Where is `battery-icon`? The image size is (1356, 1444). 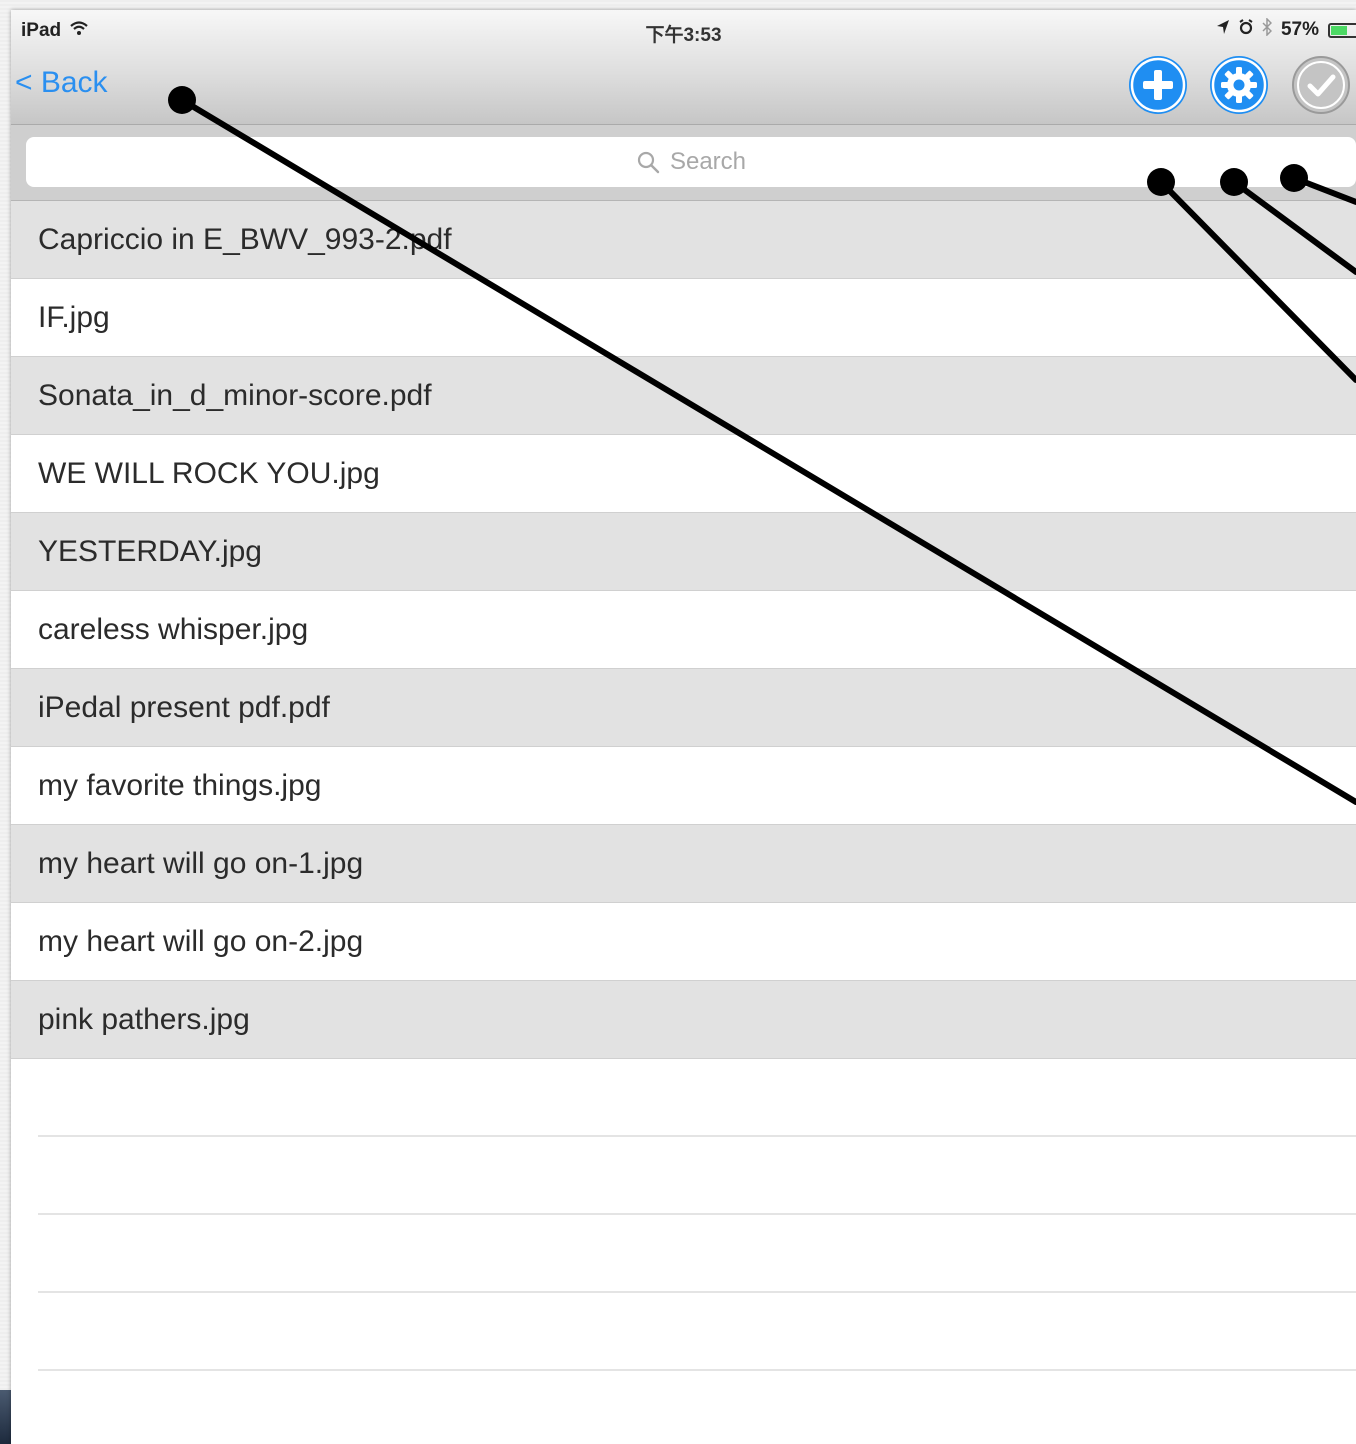
battery-icon is located at coordinates (1342, 30).